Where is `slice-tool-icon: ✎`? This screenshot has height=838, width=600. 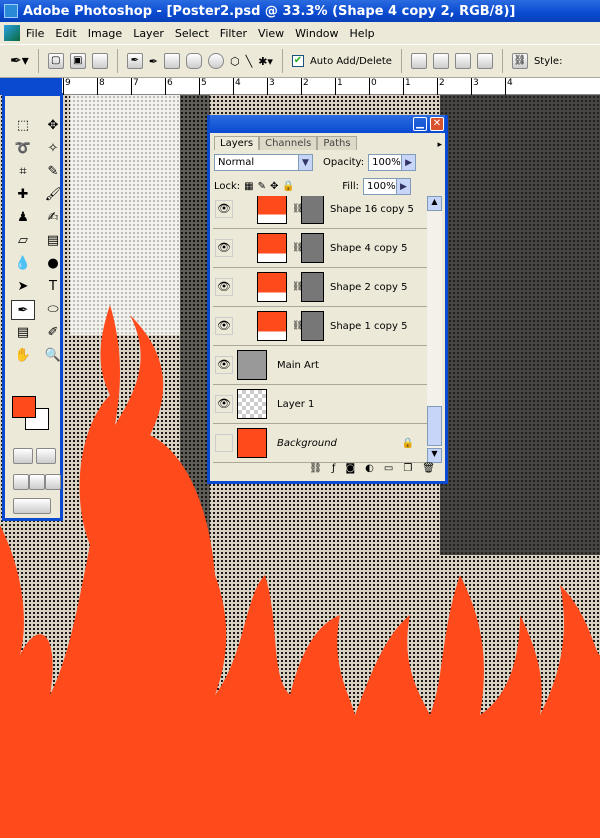 slice-tool-icon: ✎ is located at coordinates (53, 172).